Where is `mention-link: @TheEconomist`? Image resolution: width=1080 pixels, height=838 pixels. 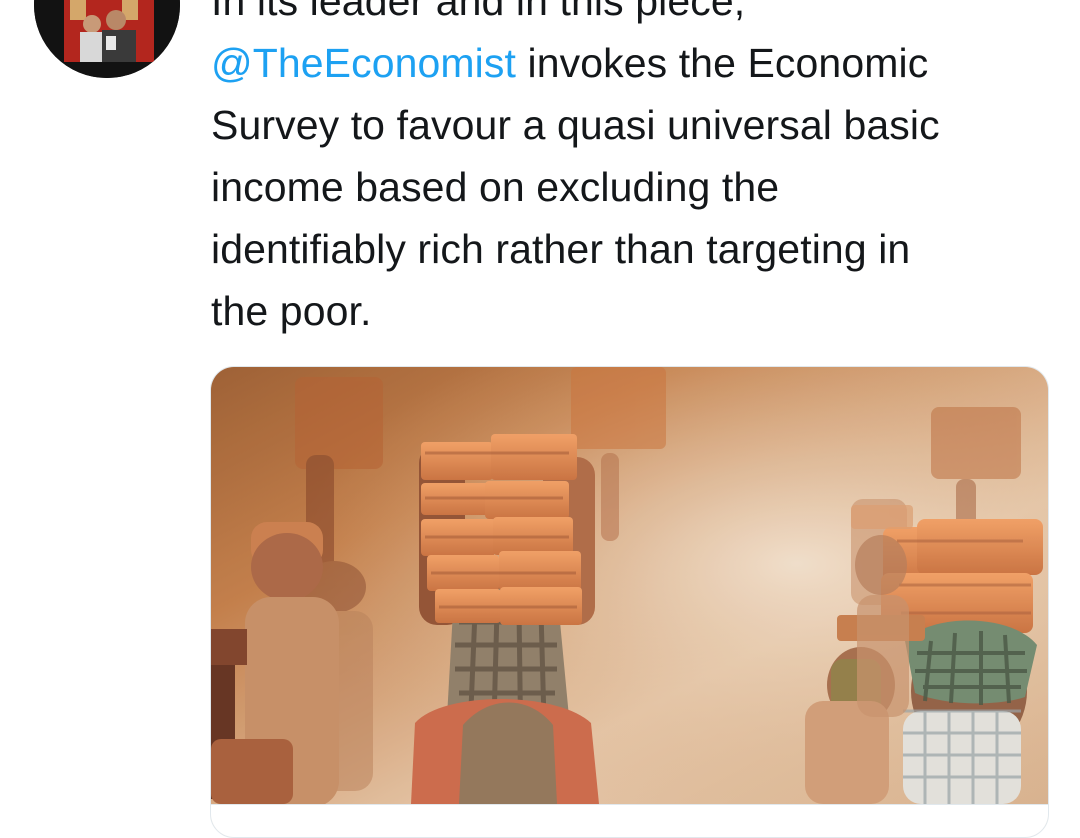
mention-link: @TheEconomist is located at coordinates (363, 63).